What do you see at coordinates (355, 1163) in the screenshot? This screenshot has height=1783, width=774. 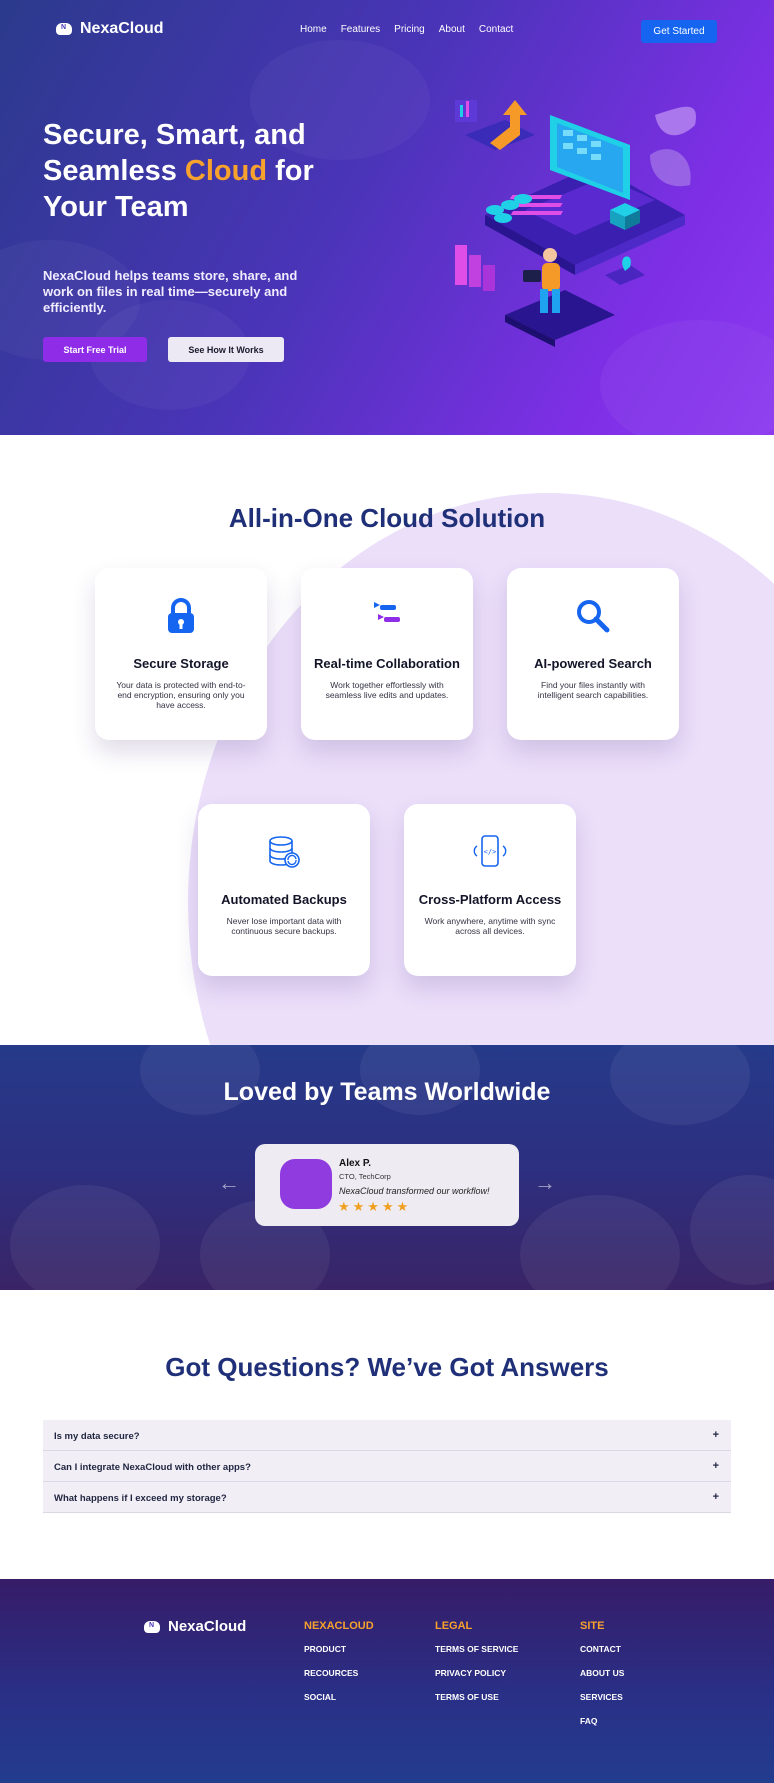 I see `testimonial-name: Alex P.` at bounding box center [355, 1163].